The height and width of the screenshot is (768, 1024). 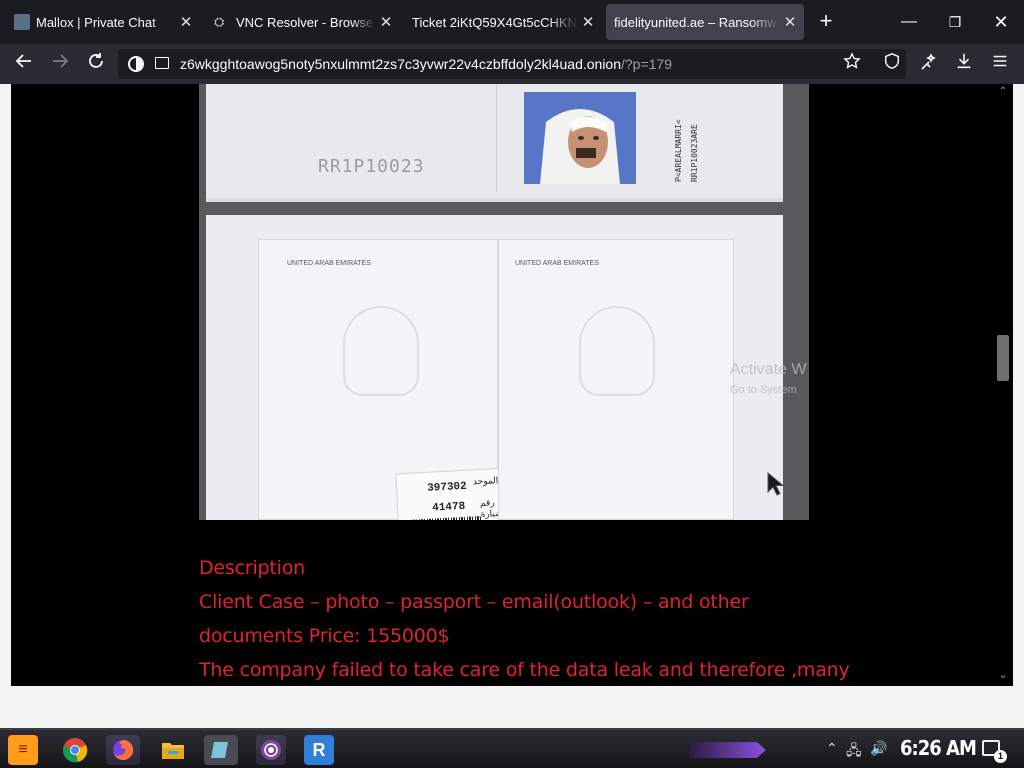 I want to click on bookmark-star-button, so click(x=852, y=64).